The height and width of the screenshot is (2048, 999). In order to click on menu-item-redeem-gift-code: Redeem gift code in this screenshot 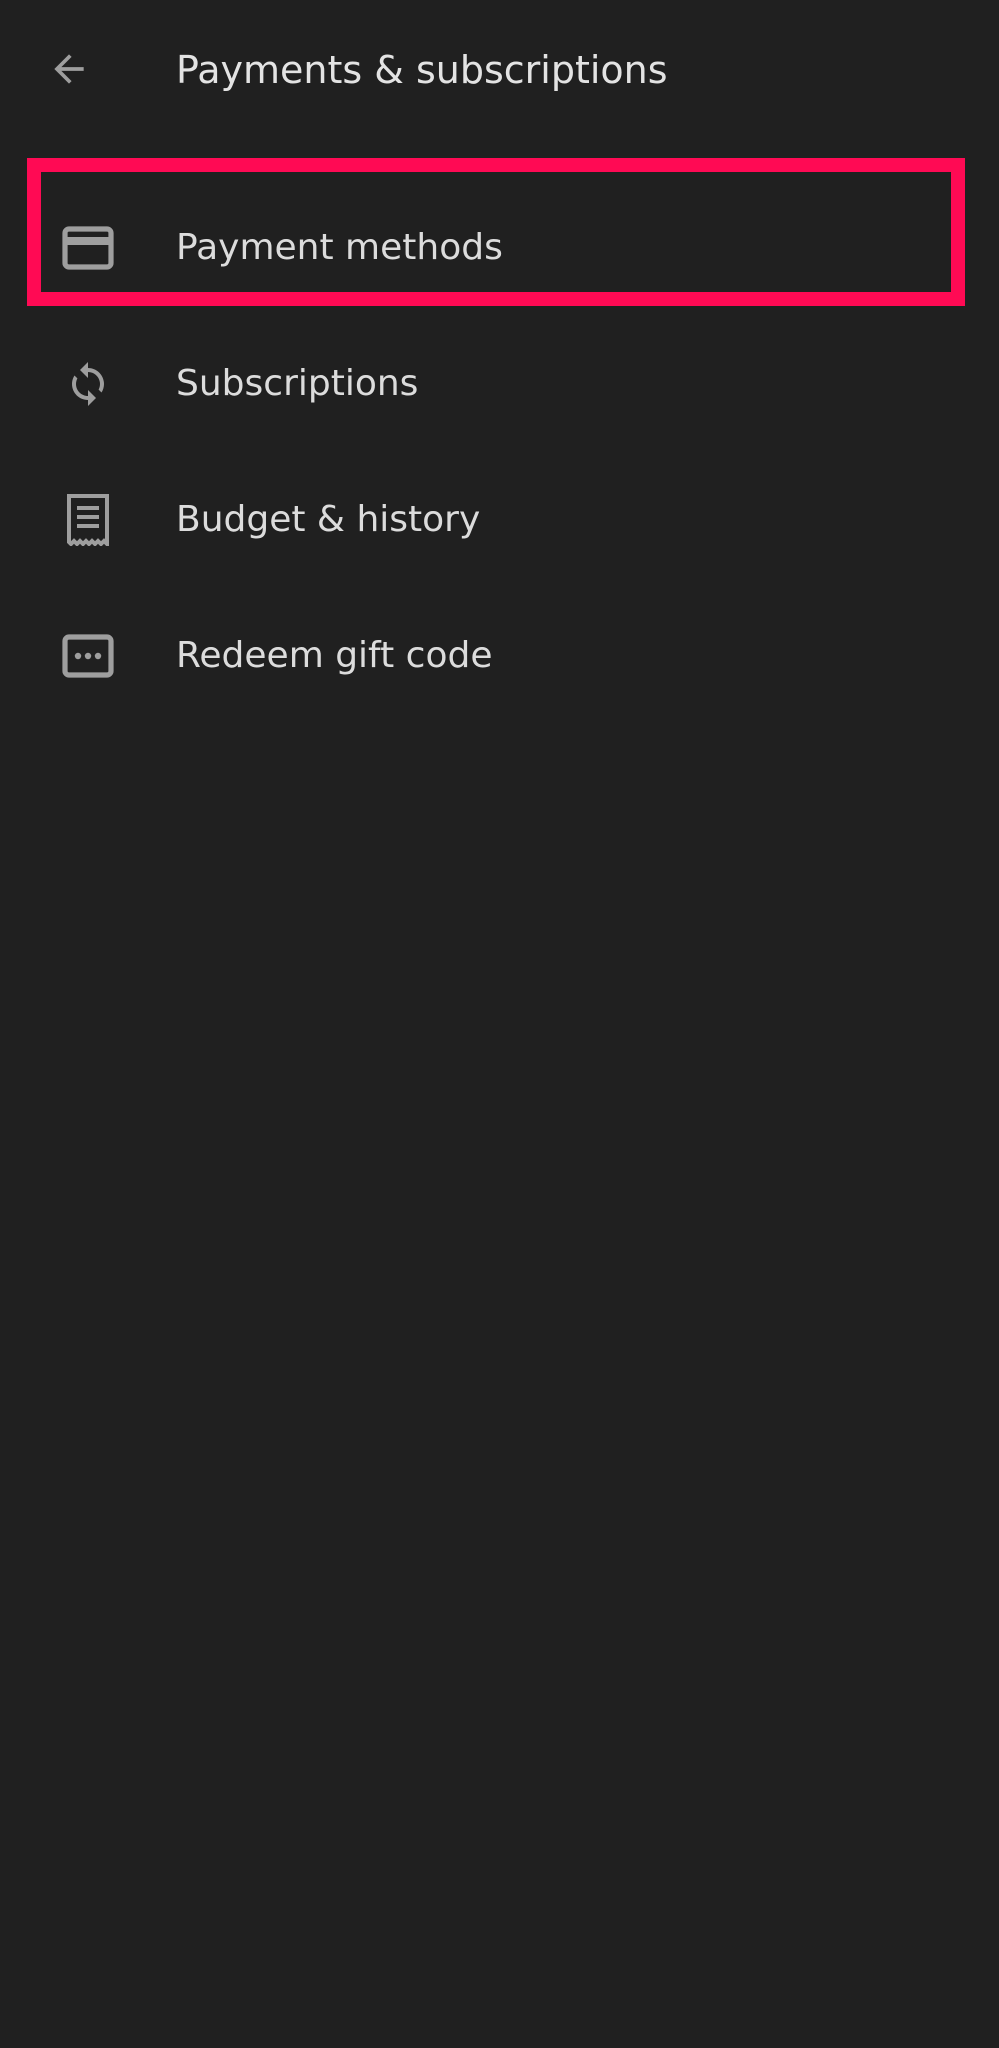, I will do `click(499, 656)`.